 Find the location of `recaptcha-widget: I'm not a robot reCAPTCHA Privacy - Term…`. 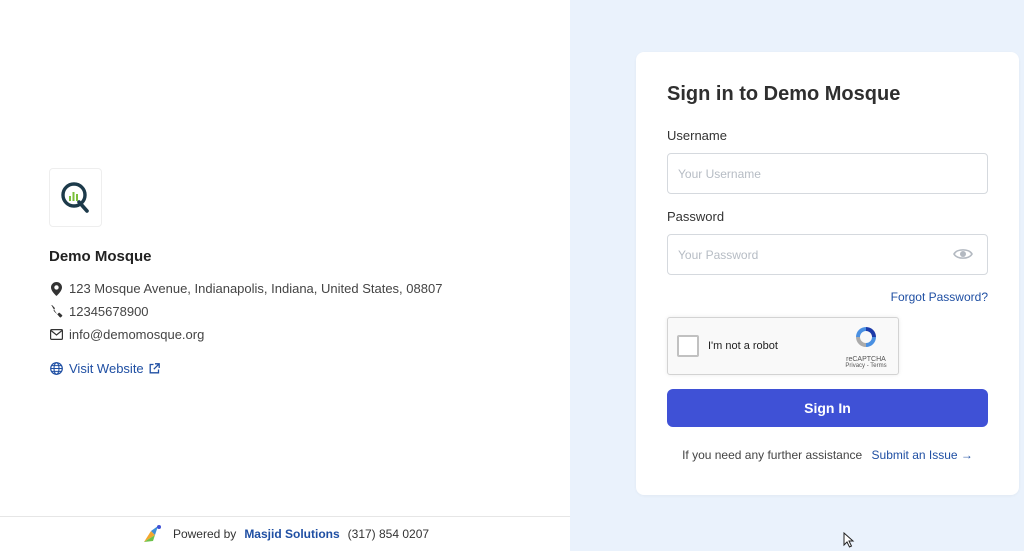

recaptcha-widget: I'm not a robot reCAPTCHA Privacy - Term… is located at coordinates (783, 346).